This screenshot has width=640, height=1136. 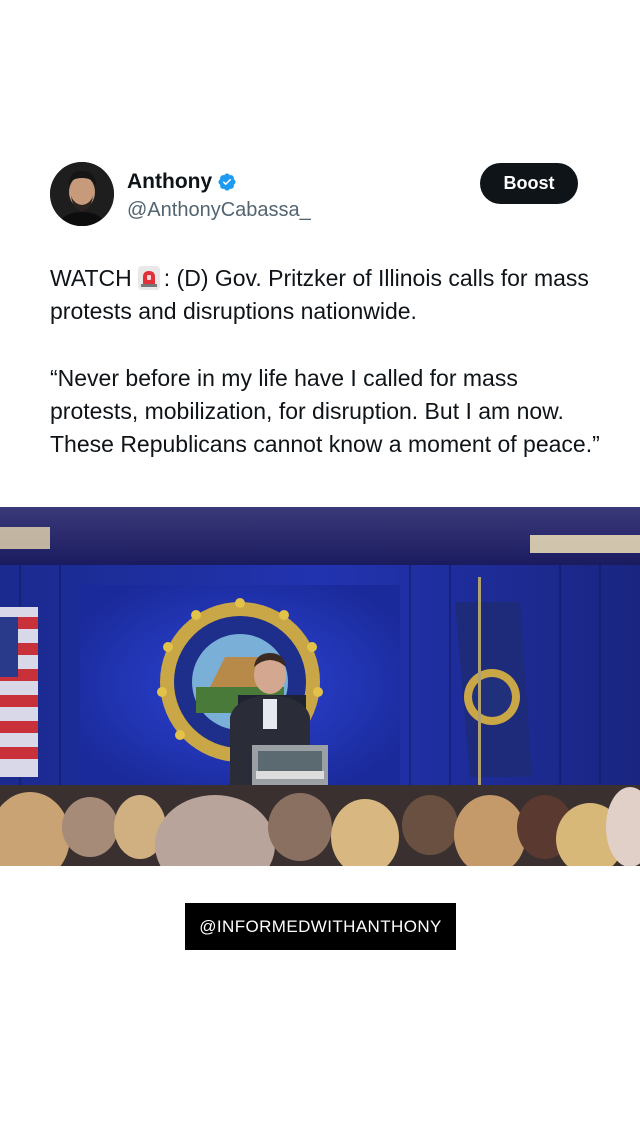 I want to click on display-name: Anthony, so click(x=169, y=182).